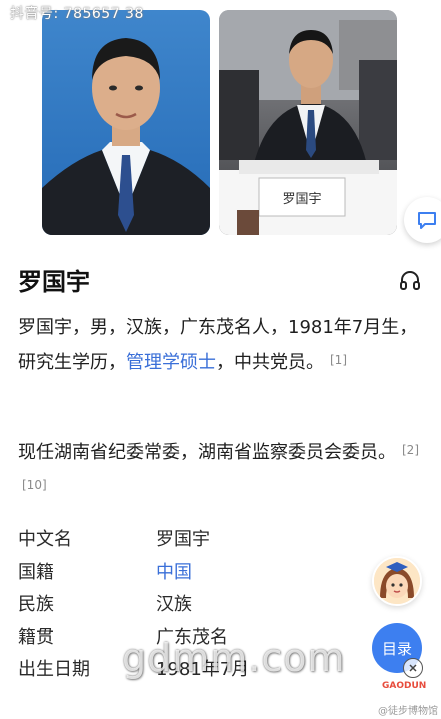  I want to click on info-row-chinese-name: 中文名 罗国宇, so click(198, 538).